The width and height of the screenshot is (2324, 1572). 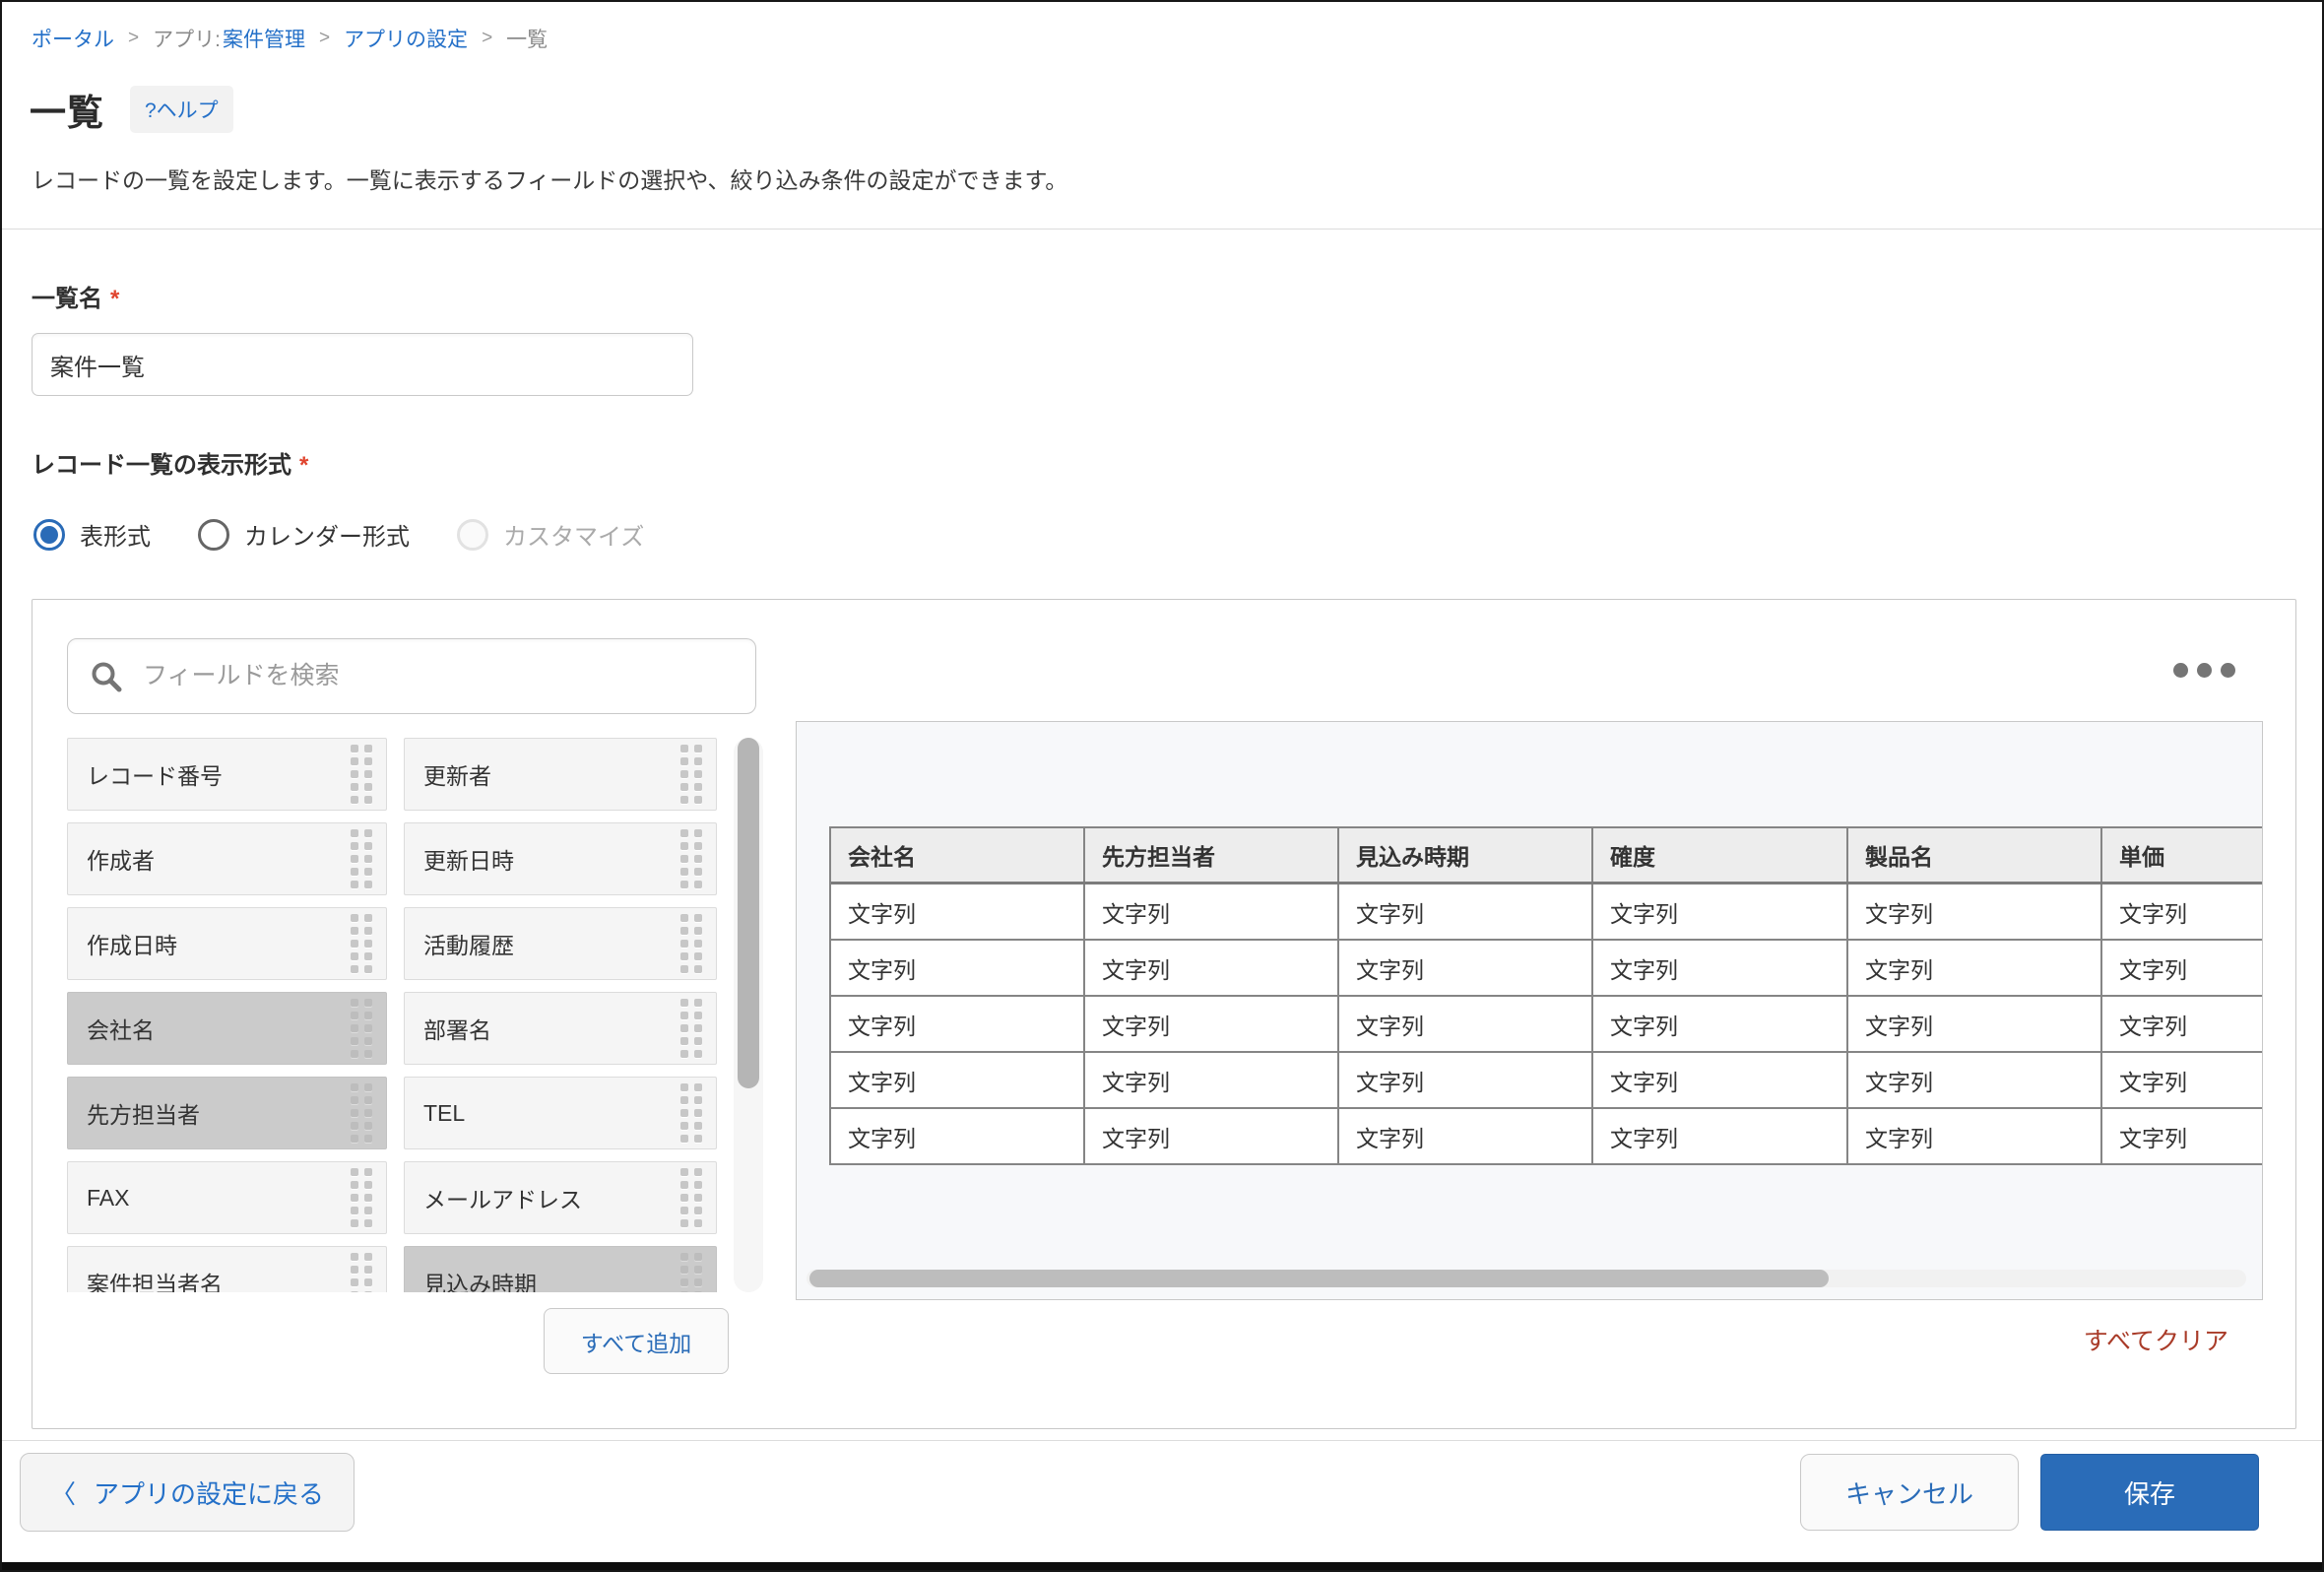 What do you see at coordinates (182, 110) in the screenshot?
I see `help-link: ?ヘルプ` at bounding box center [182, 110].